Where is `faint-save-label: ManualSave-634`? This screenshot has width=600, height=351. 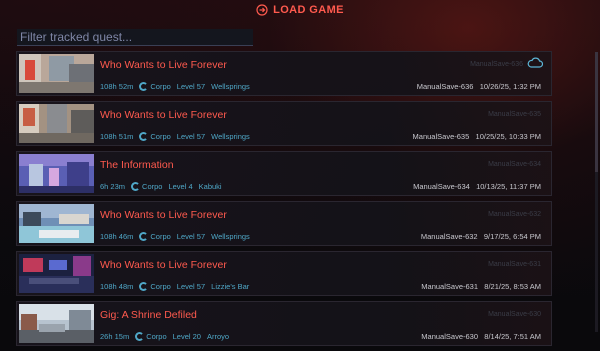 faint-save-label: ManualSave-634 is located at coordinates (514, 164).